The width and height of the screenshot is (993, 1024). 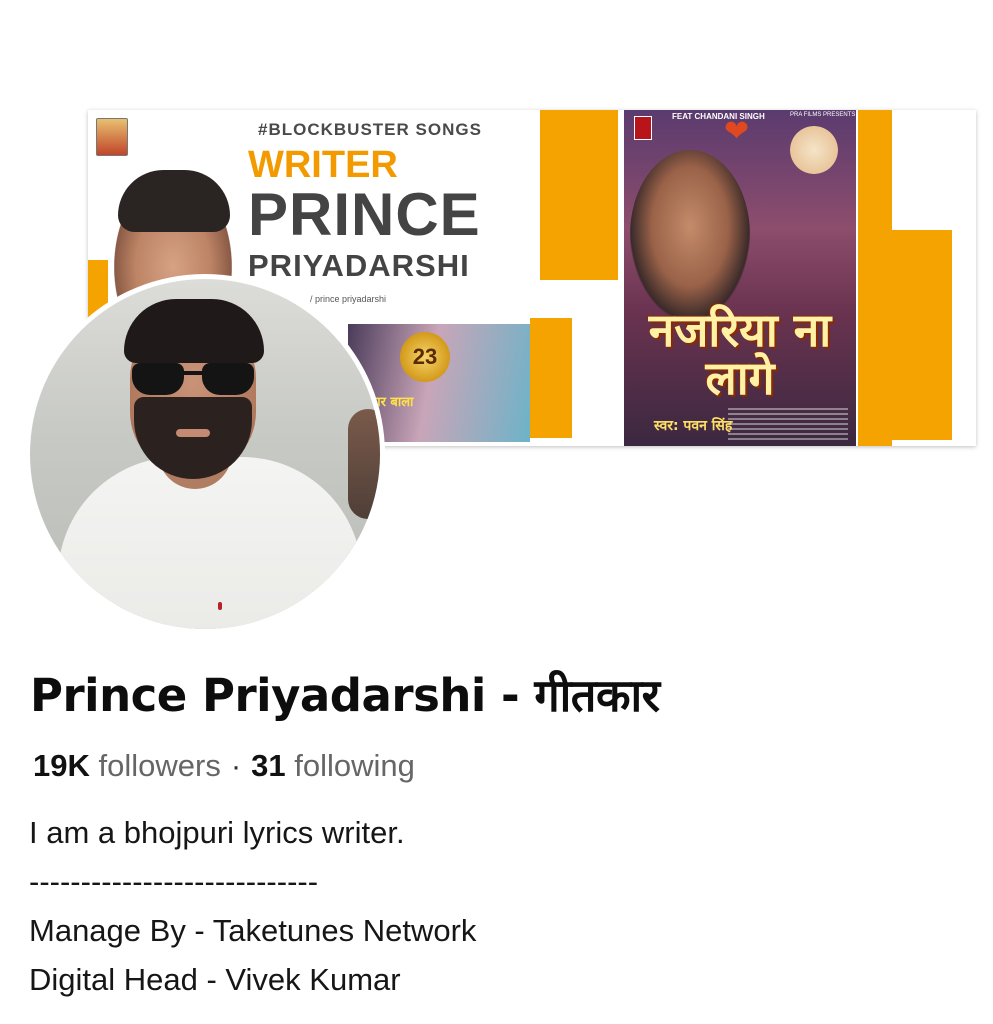 I want to click on avatar-photo, so click(x=205, y=454).